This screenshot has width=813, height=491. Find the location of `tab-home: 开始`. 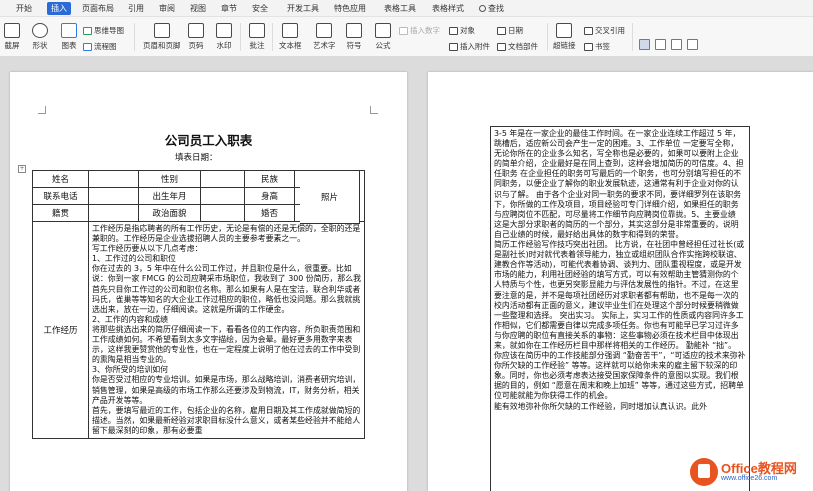

tab-home: 开始 is located at coordinates (24, 8).